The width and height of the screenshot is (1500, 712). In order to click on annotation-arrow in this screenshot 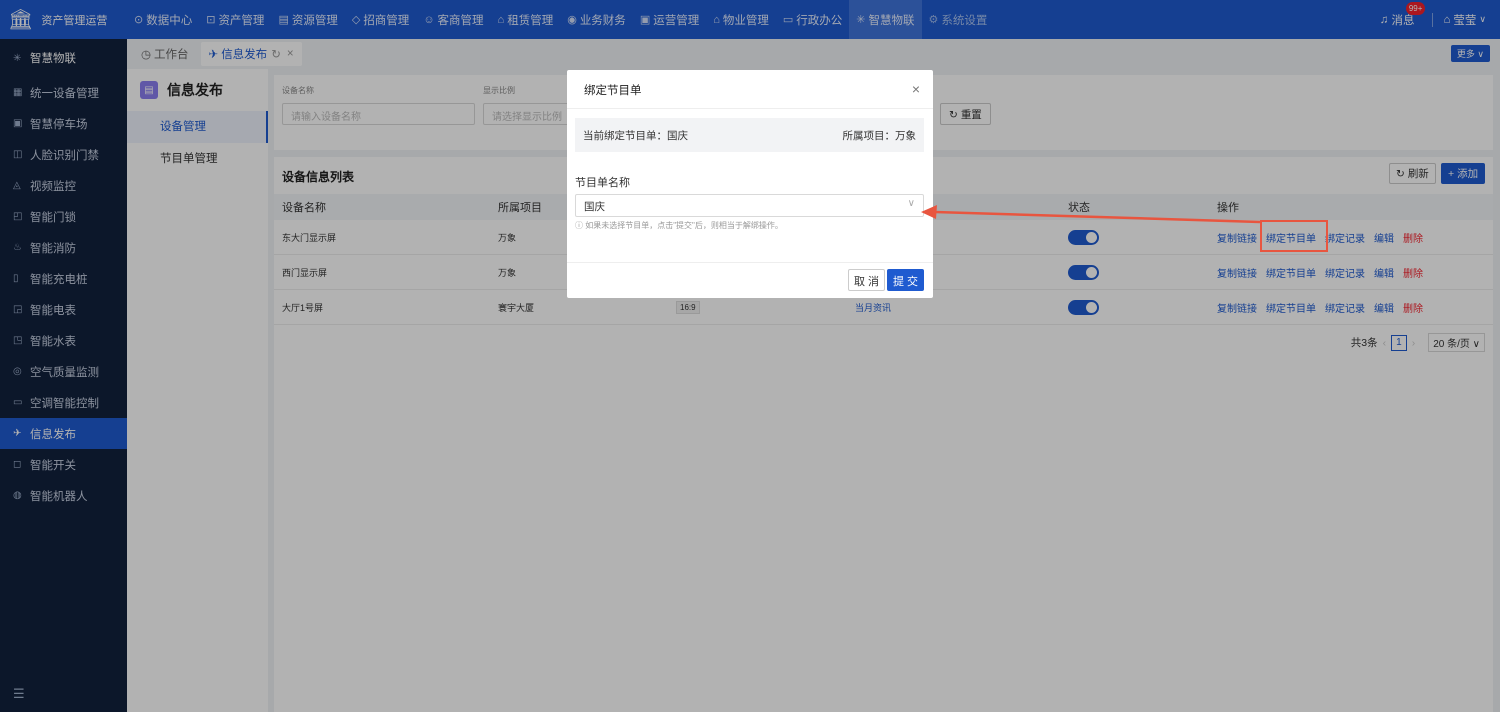, I will do `click(1091, 214)`.